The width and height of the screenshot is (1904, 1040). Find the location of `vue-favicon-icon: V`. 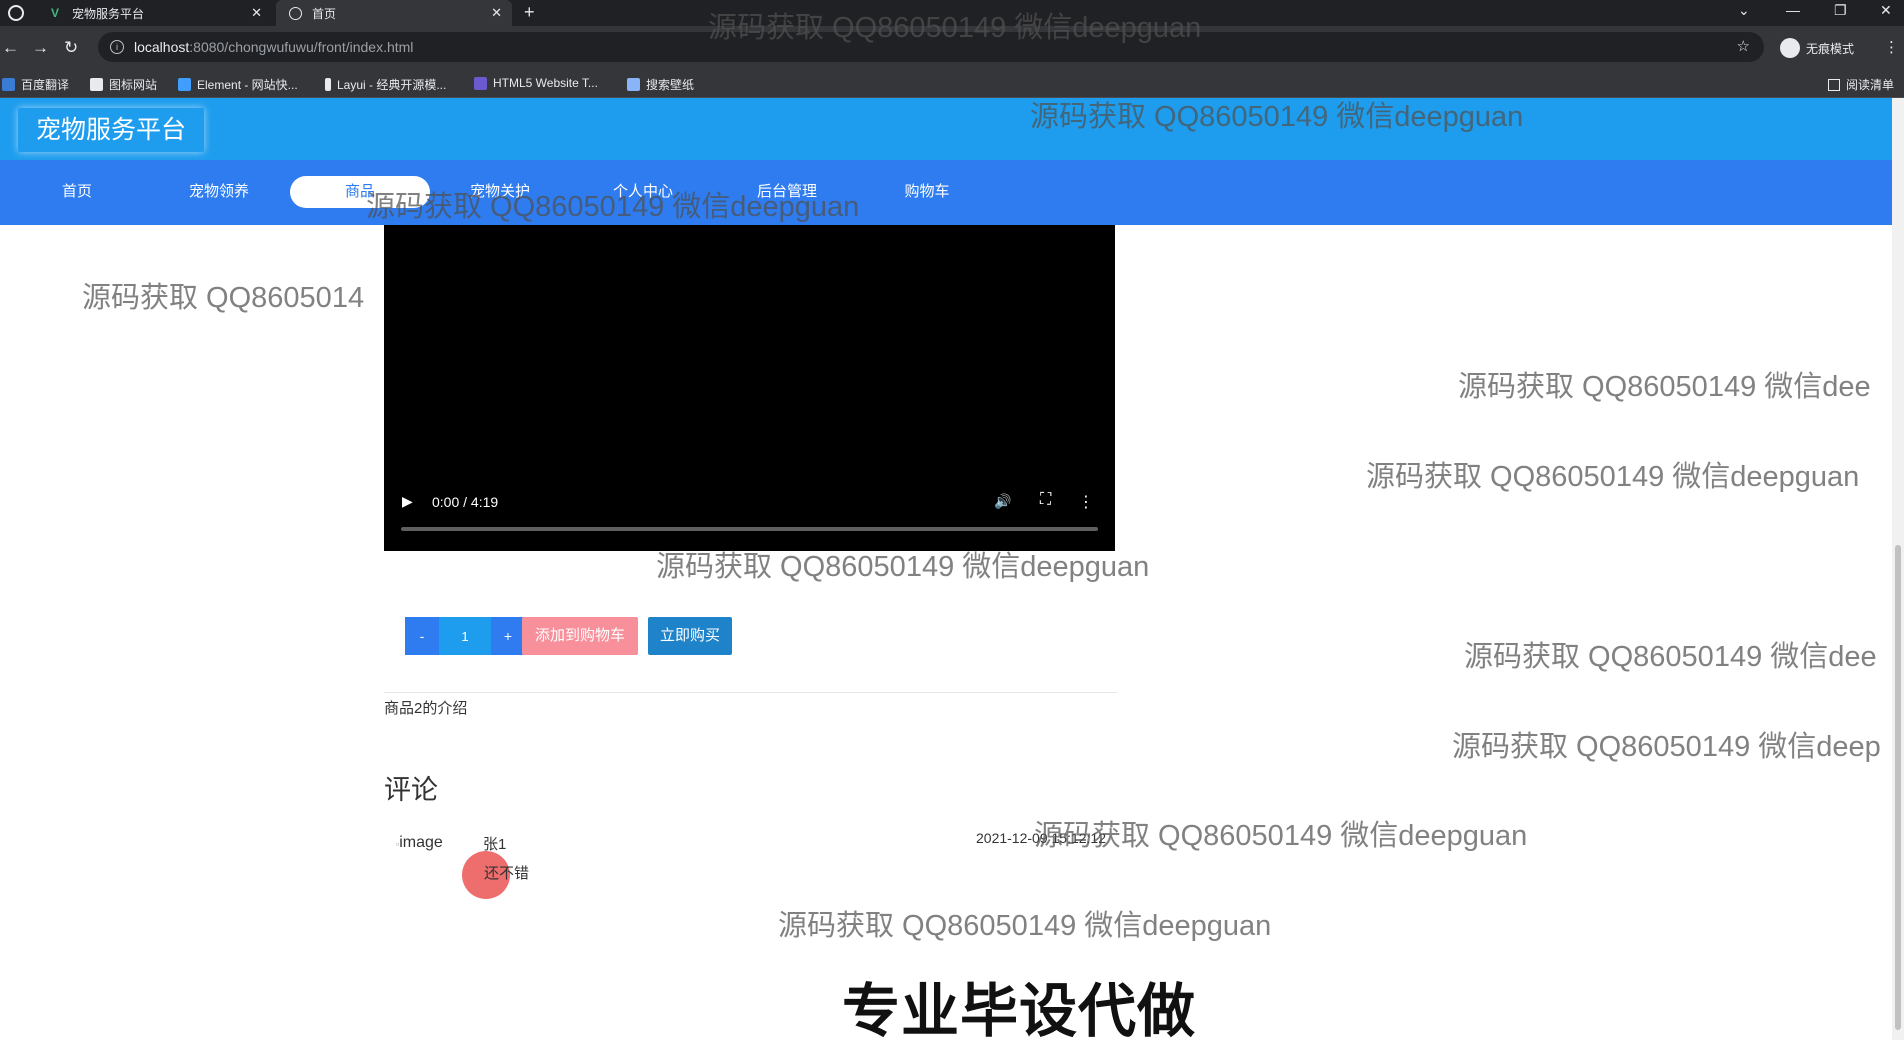

vue-favicon-icon: V is located at coordinates (54, 13).